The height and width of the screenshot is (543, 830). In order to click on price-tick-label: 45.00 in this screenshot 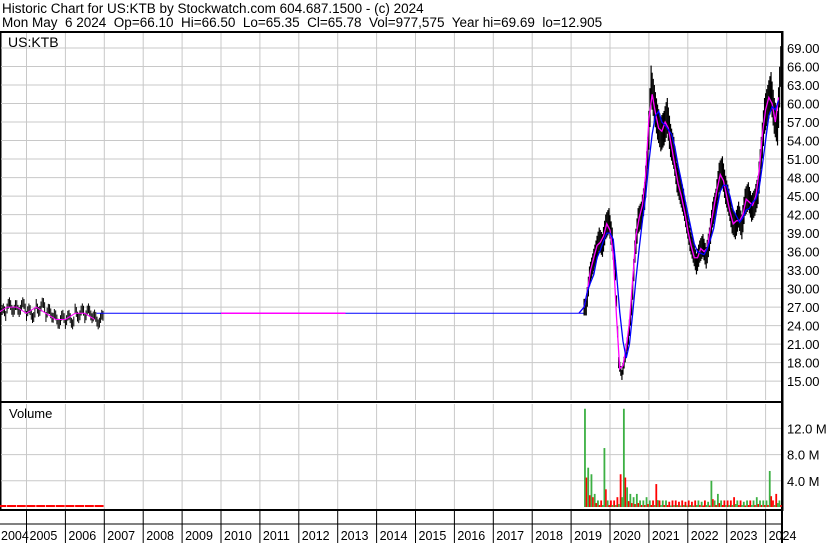, I will do `click(803, 196)`.